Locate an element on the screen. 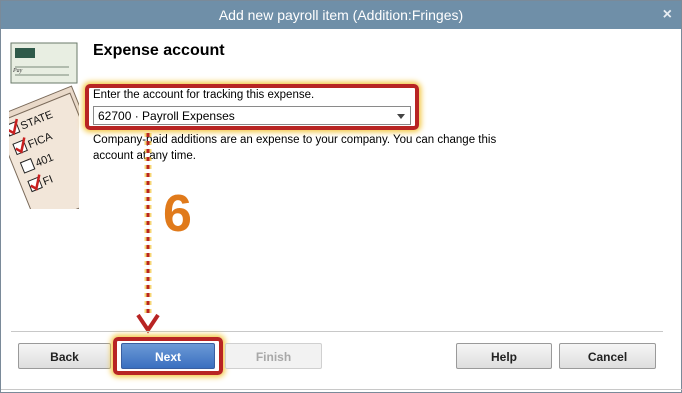 The height and width of the screenshot is (393, 682). step-number: 6 is located at coordinates (177, 214).